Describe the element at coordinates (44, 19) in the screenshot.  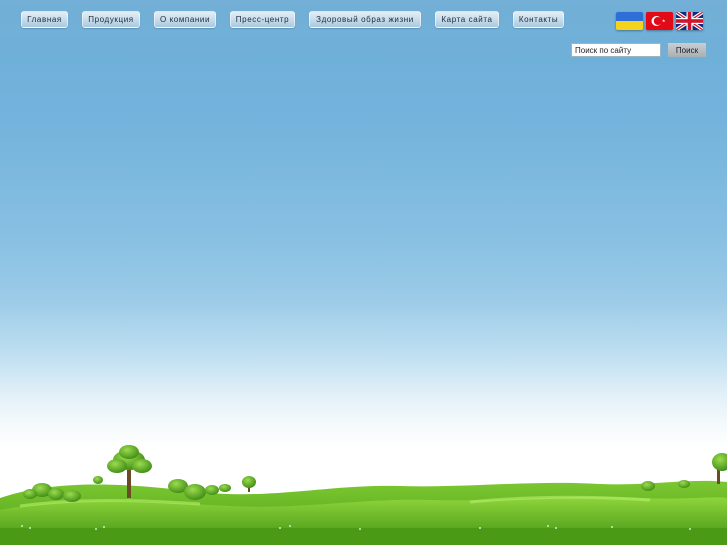
I see `nav-item-home: Главная` at that location.